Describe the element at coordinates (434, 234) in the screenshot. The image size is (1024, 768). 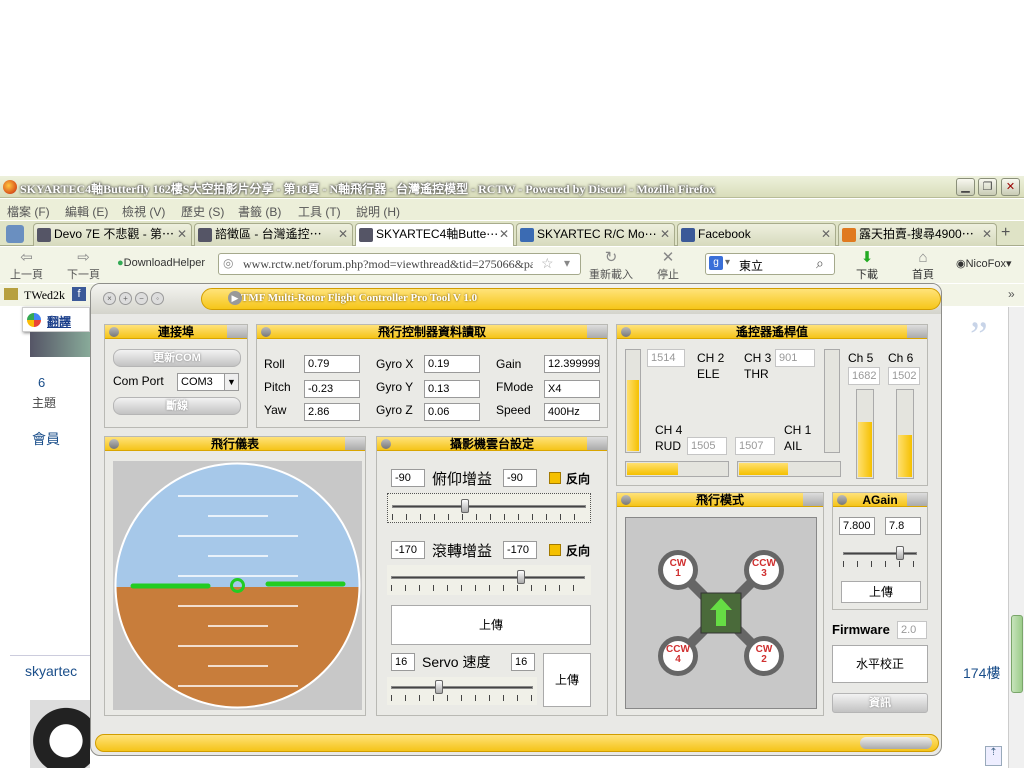
I see `tab-skyartec-forum: SKYARTEC4軸Butte⋯ ✕` at that location.